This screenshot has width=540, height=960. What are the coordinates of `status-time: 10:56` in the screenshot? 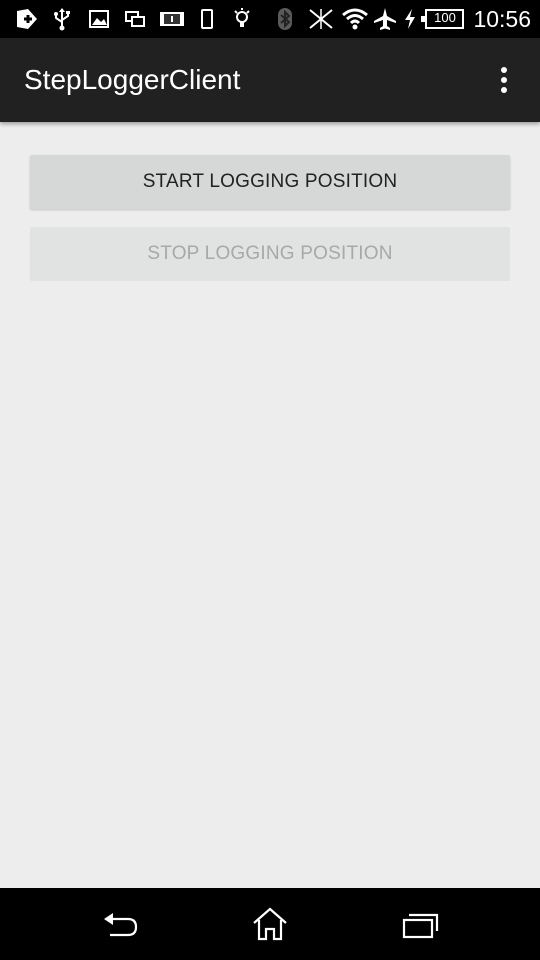 It's located at (502, 19).